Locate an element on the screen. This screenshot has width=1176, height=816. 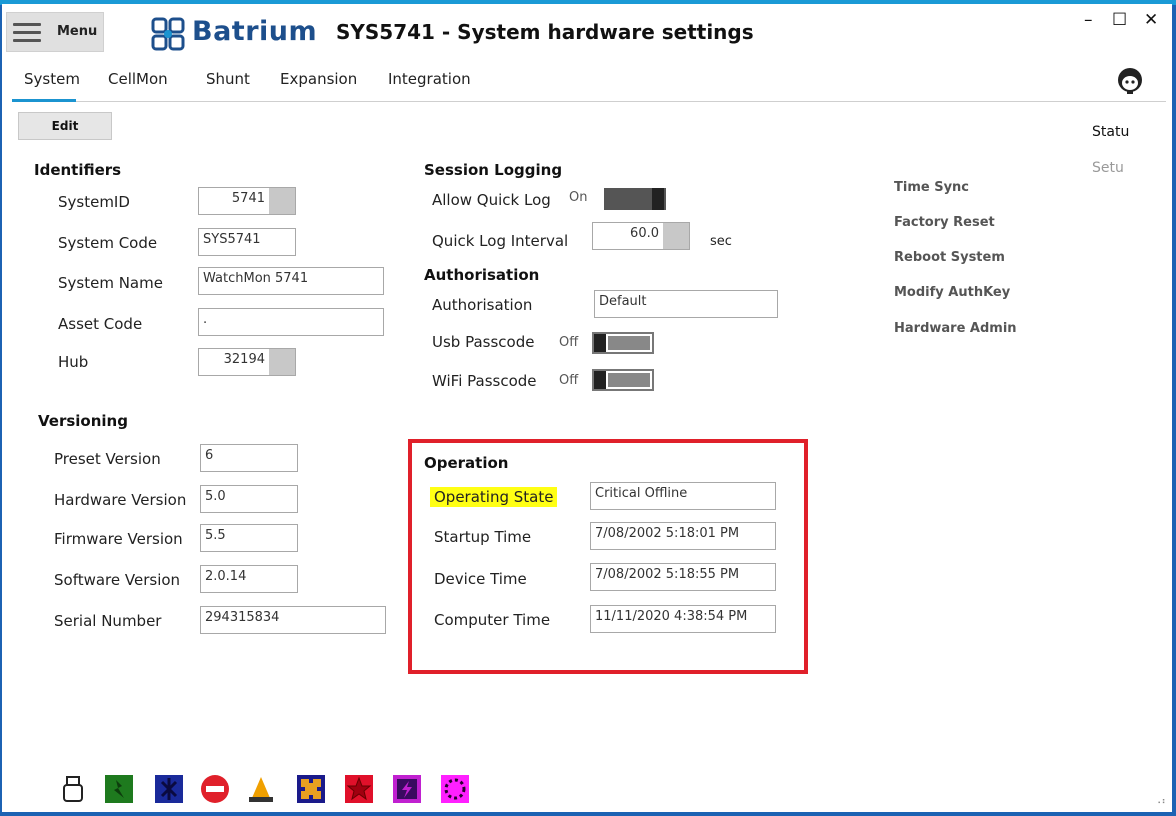
serial-number-field: 294315834 is located at coordinates (293, 620).